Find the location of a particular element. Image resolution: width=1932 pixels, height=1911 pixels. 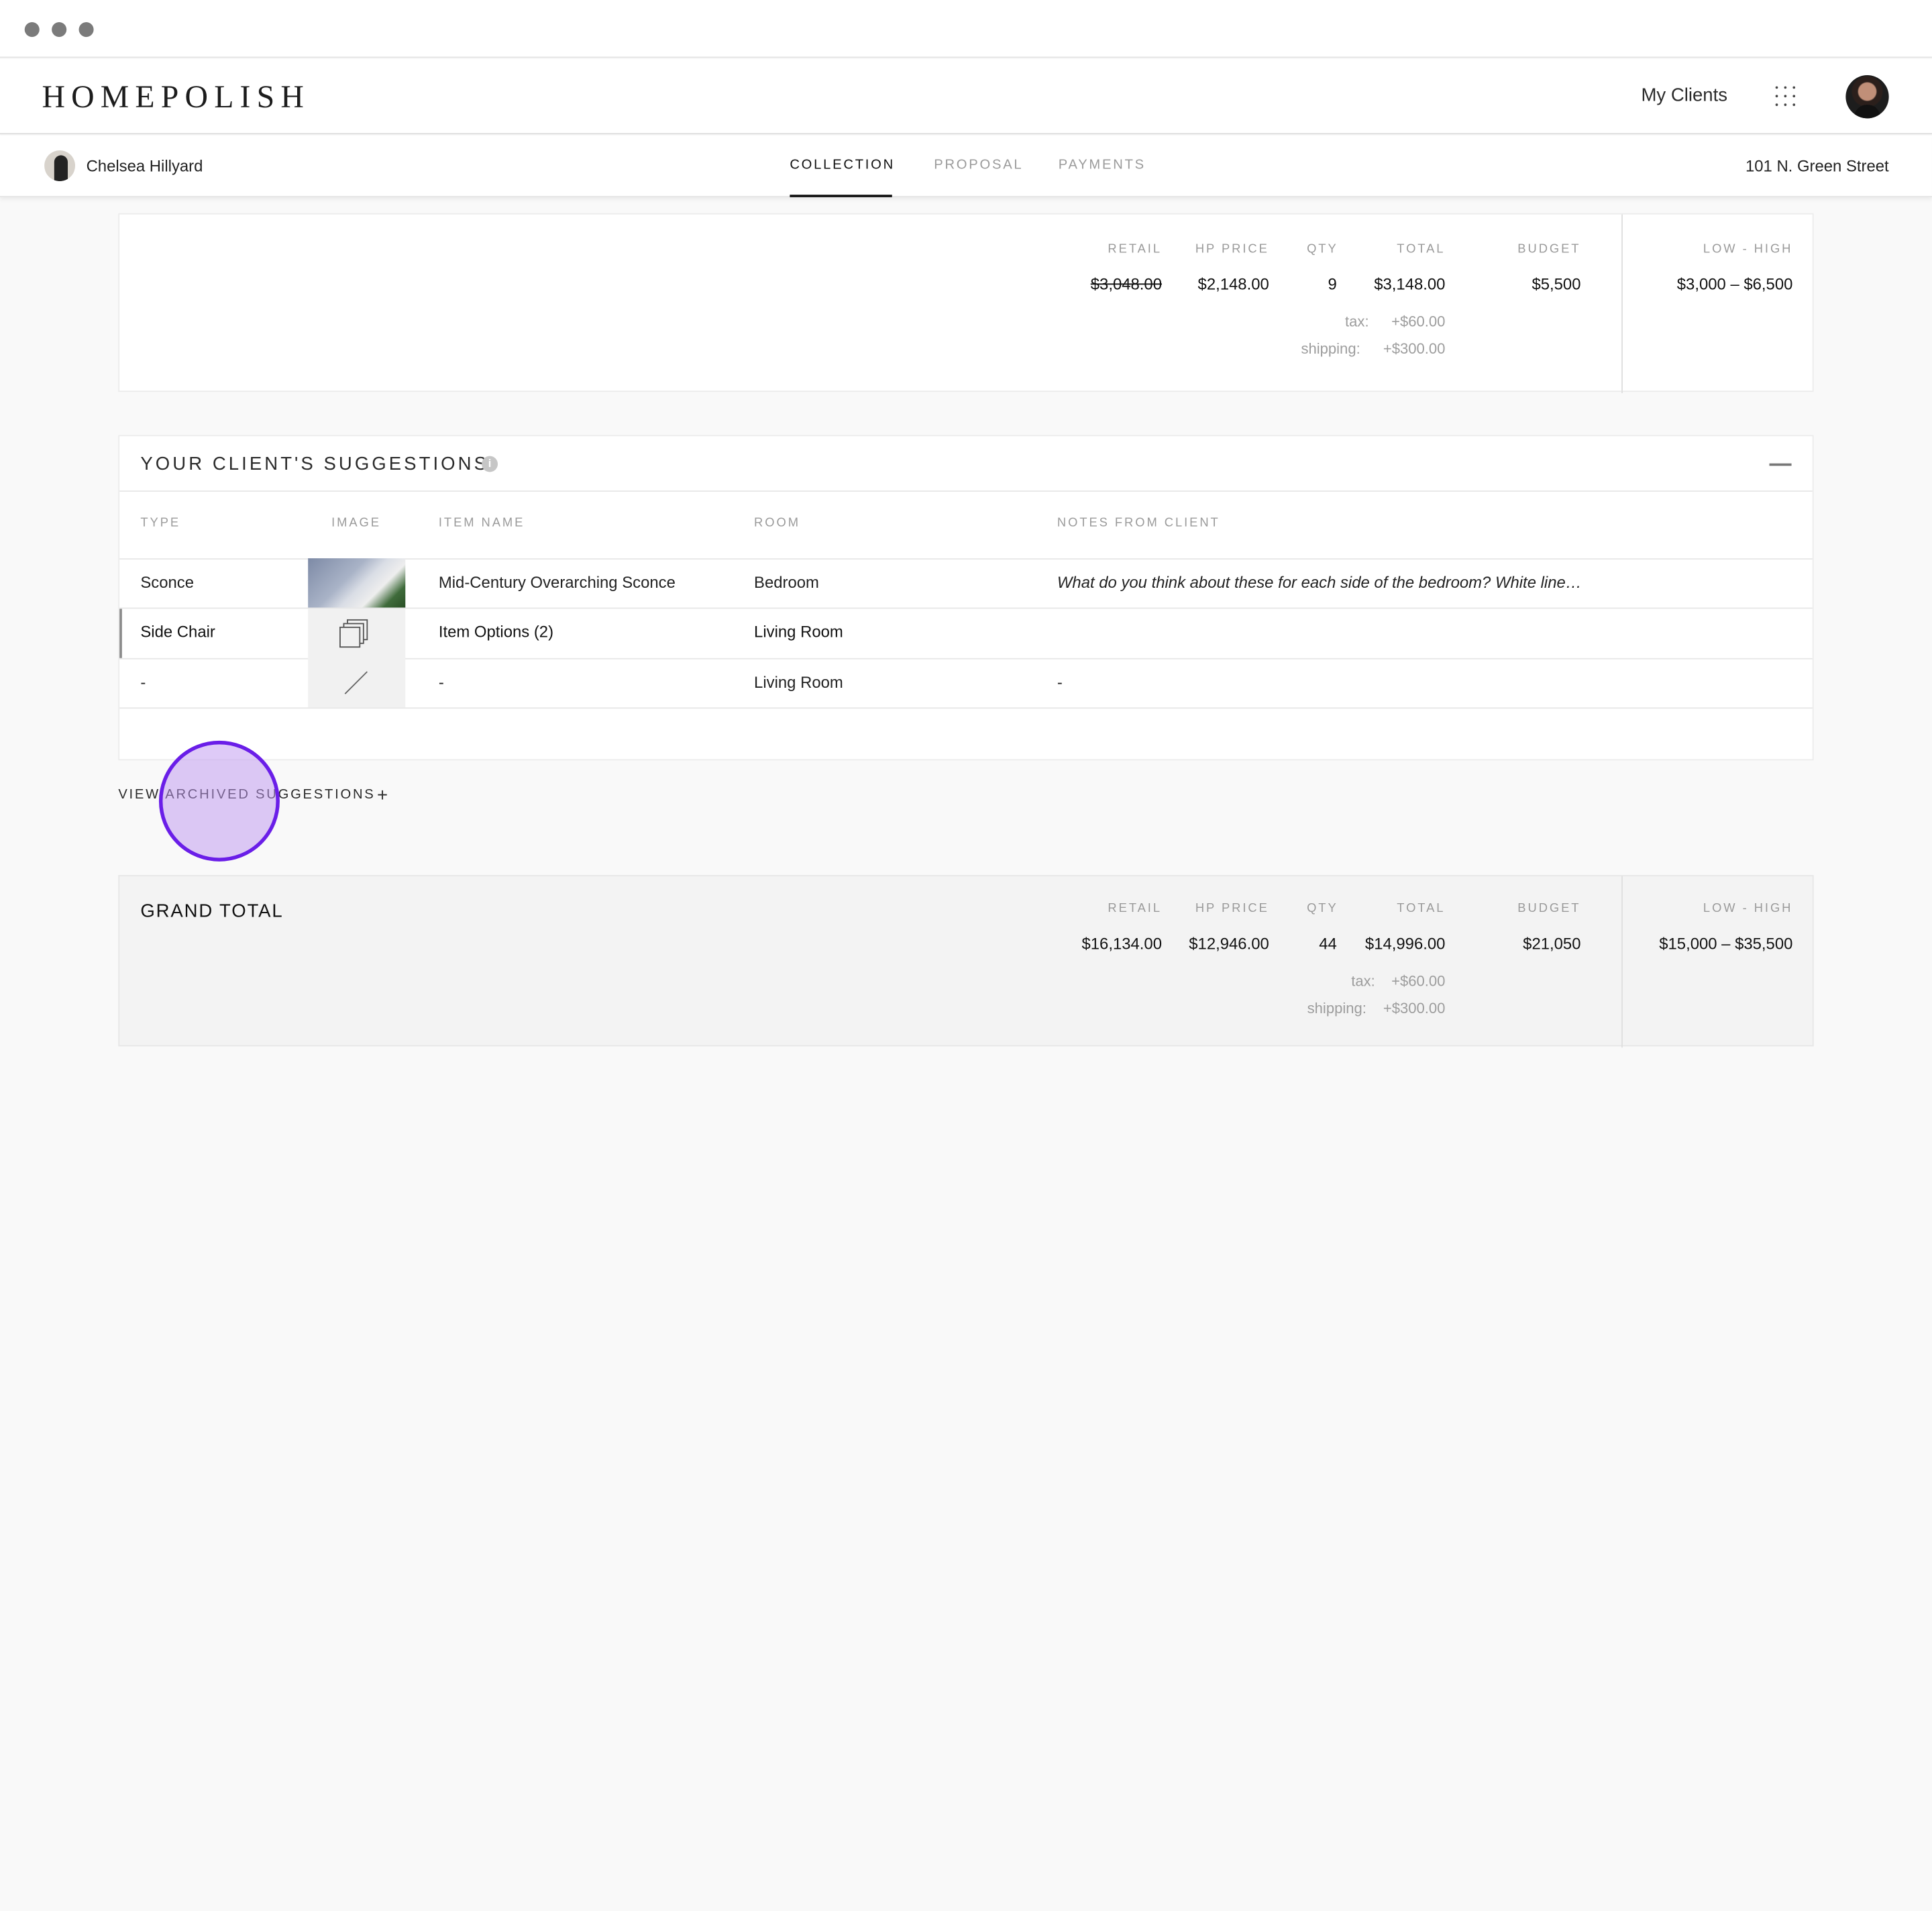

no-image-cell is located at coordinates (357, 683).